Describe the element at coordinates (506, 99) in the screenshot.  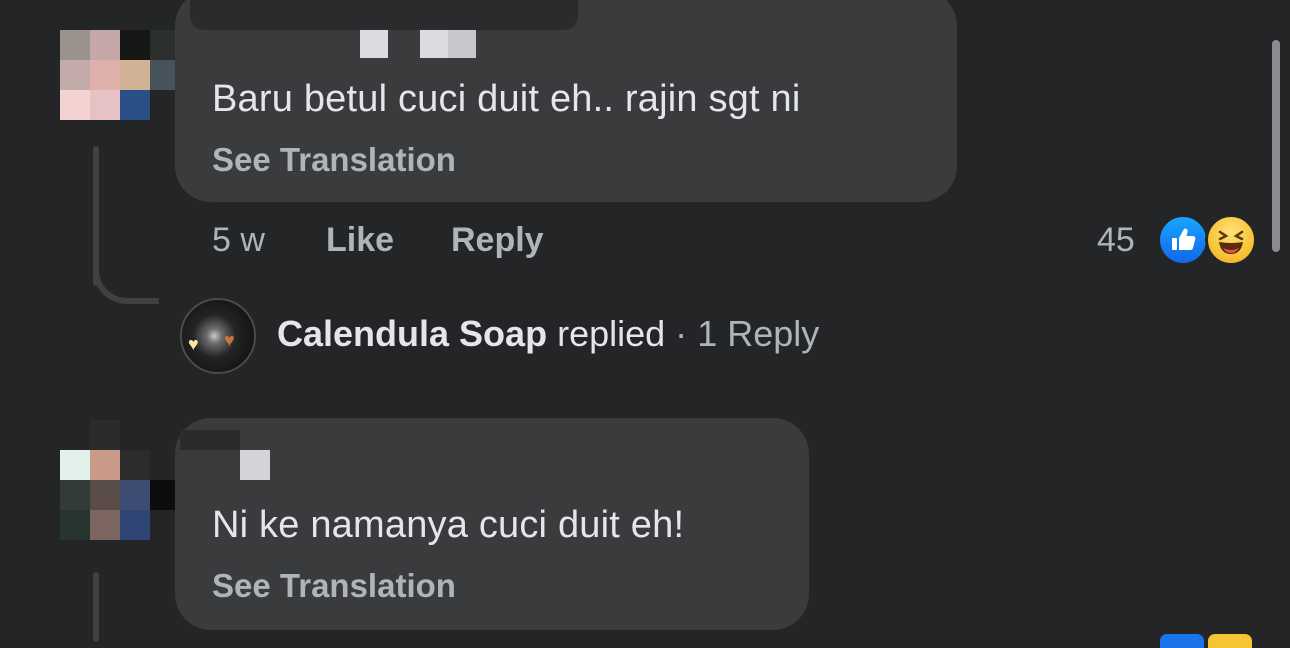
I see `comment-text: Baru betul cuci duit eh.. rajin sgt ni` at that location.